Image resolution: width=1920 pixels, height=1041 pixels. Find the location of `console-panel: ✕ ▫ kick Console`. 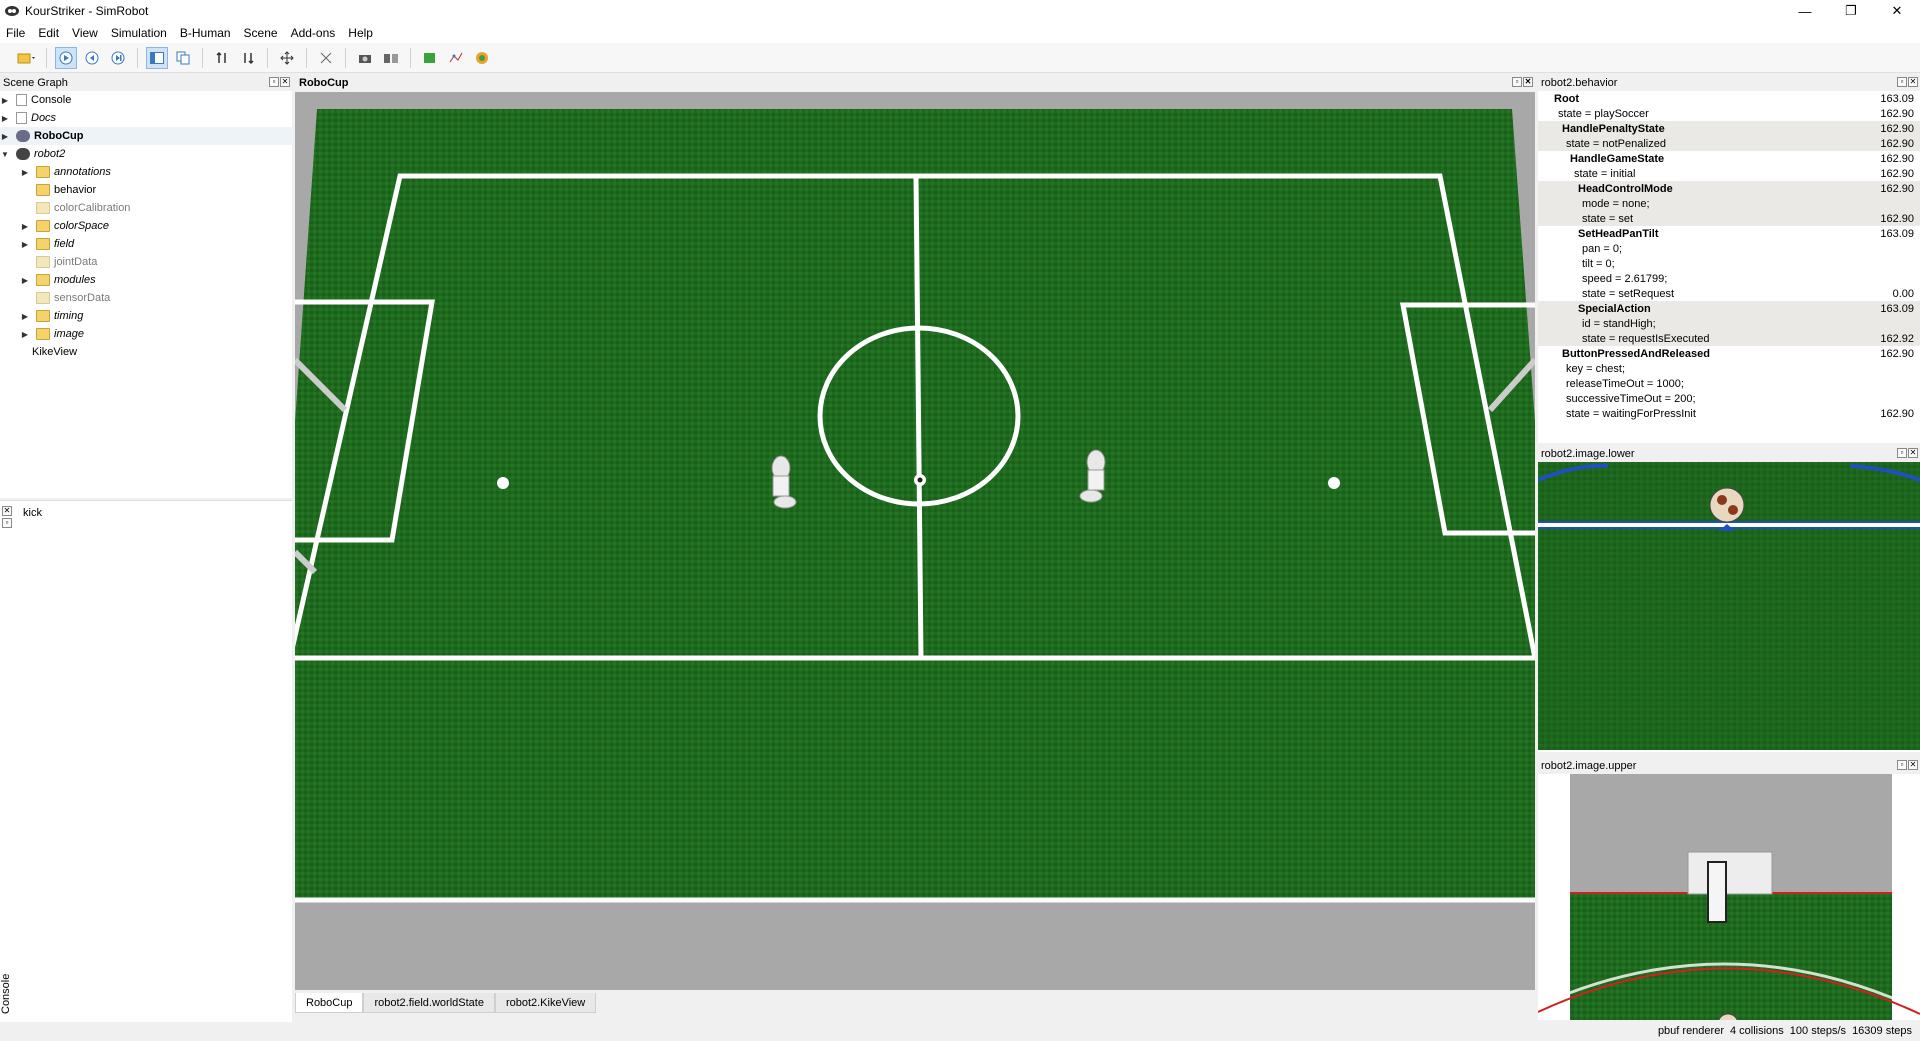

console-panel: ✕ ▫ kick Console is located at coordinates (146, 761).